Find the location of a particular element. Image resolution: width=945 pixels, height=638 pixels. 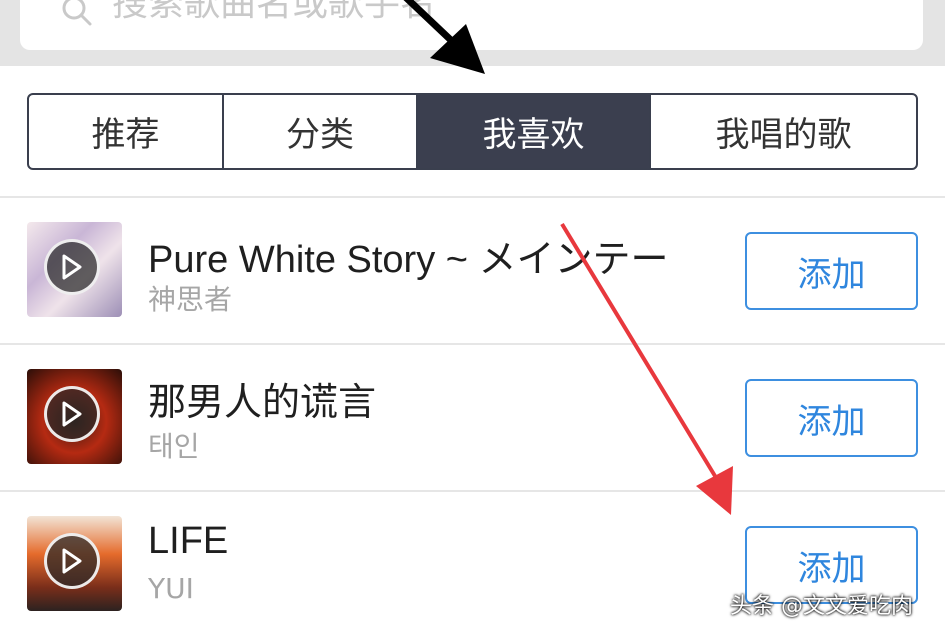

watermark: 头条 @文文爱吃肉 is located at coordinates (821, 606).